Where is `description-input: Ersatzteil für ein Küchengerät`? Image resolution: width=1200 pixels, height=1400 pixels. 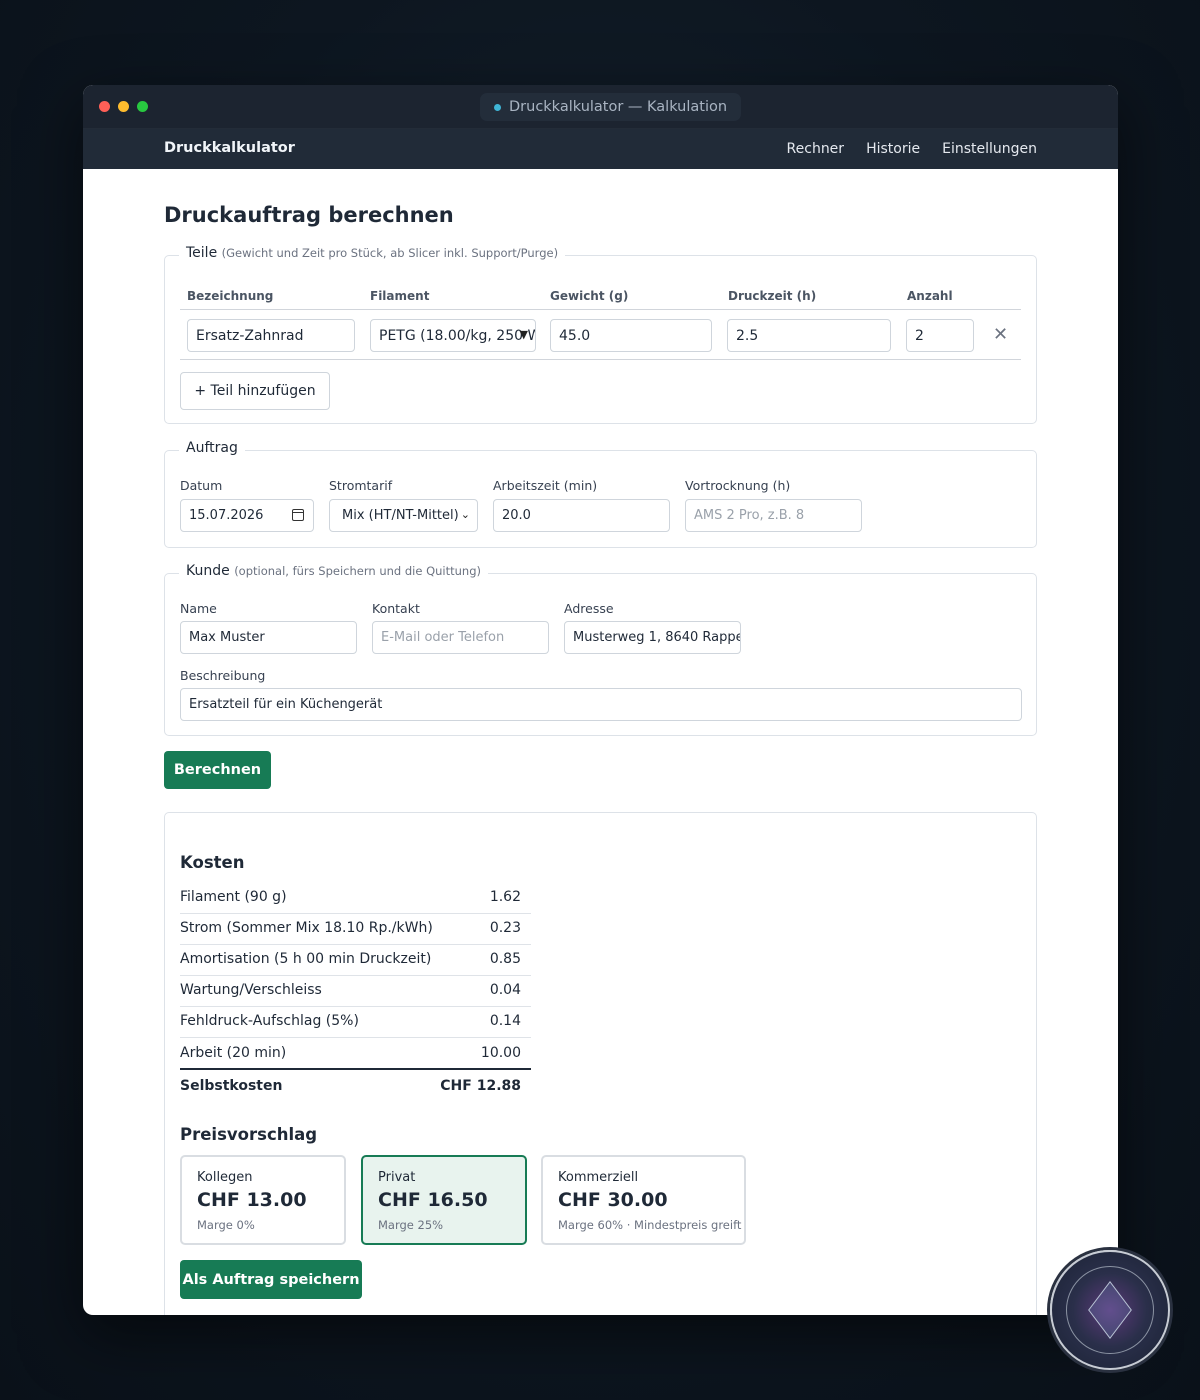 description-input: Ersatzteil für ein Küchengerät is located at coordinates (601, 704).